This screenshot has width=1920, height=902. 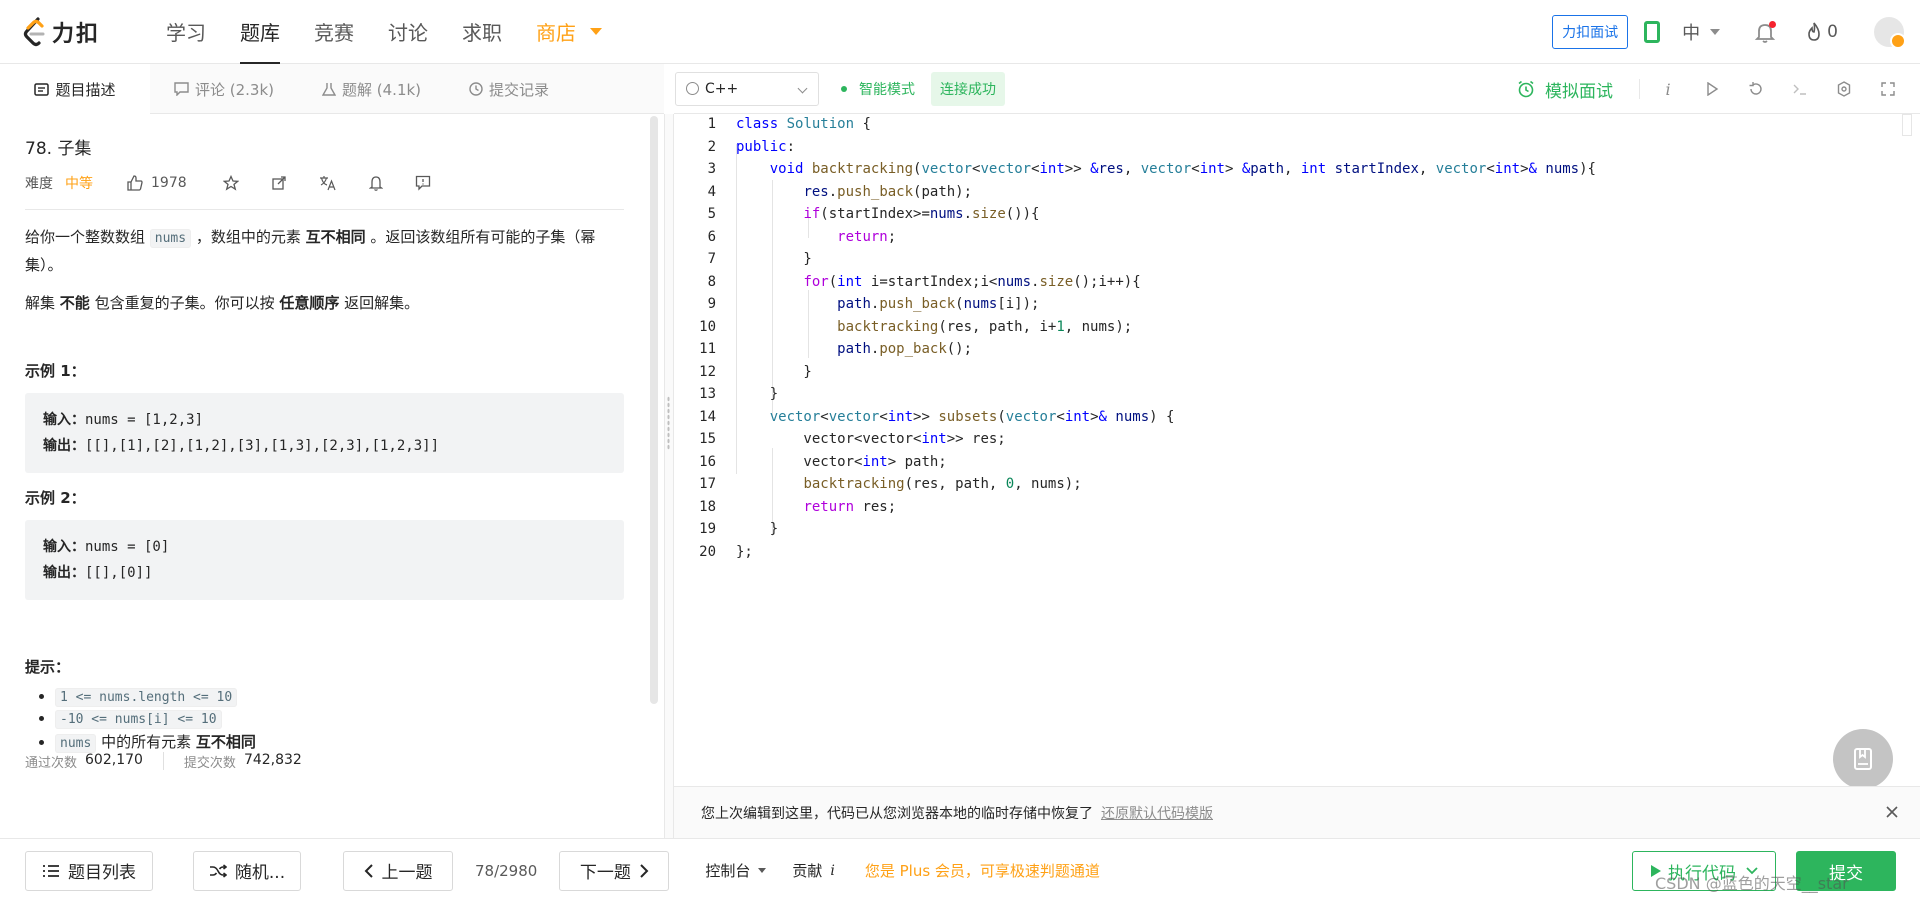 I want to click on tab-comments: 评论 (2.3k), so click(x=224, y=89).